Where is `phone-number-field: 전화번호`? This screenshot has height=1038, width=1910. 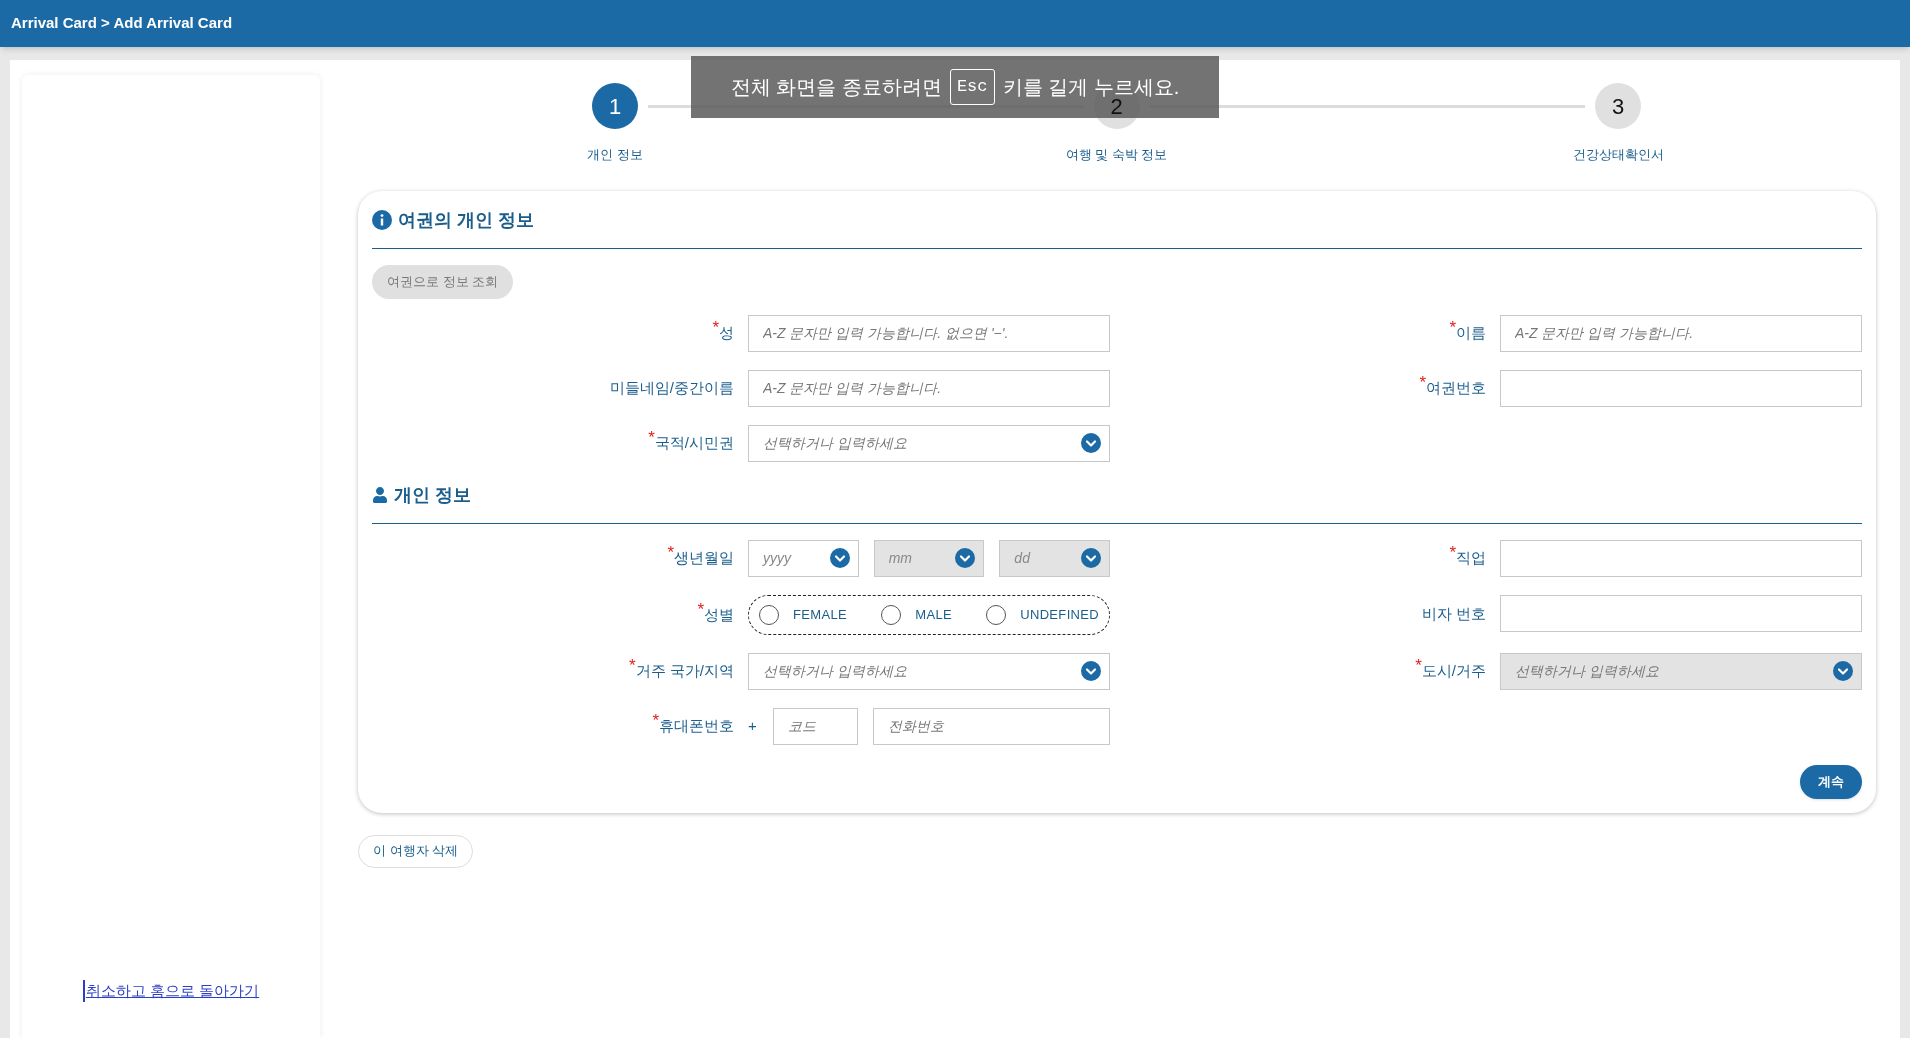
phone-number-field: 전화번호 is located at coordinates (991, 726).